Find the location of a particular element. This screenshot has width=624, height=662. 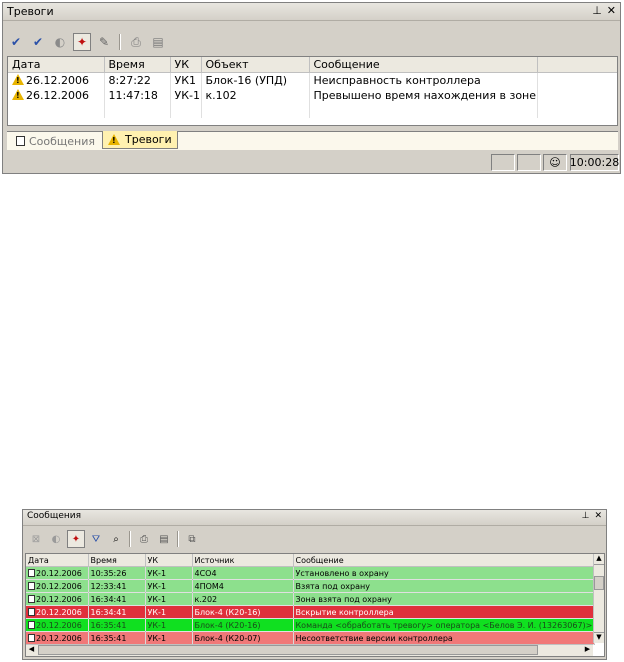

cell-message: Вскрытие контроллера is located at coordinates (444, 612).